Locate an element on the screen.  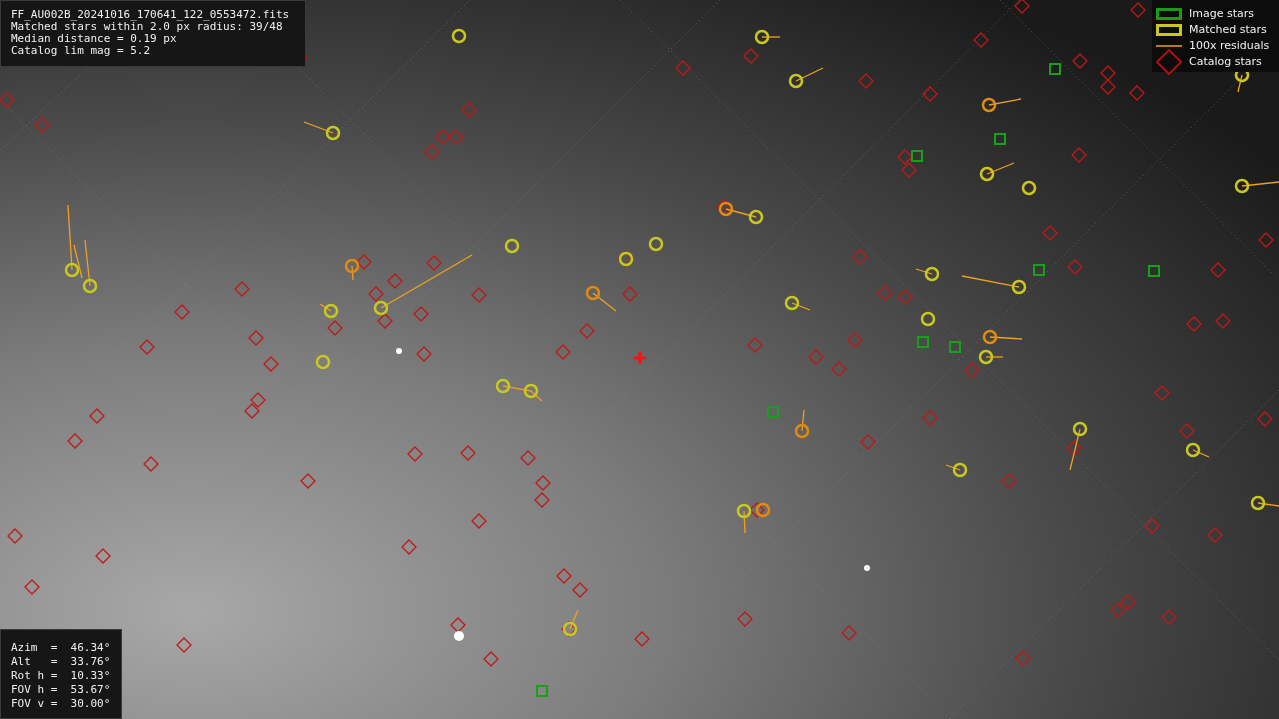
pointing-text: Rot h = 10.33° is located at coordinates (61, 676).